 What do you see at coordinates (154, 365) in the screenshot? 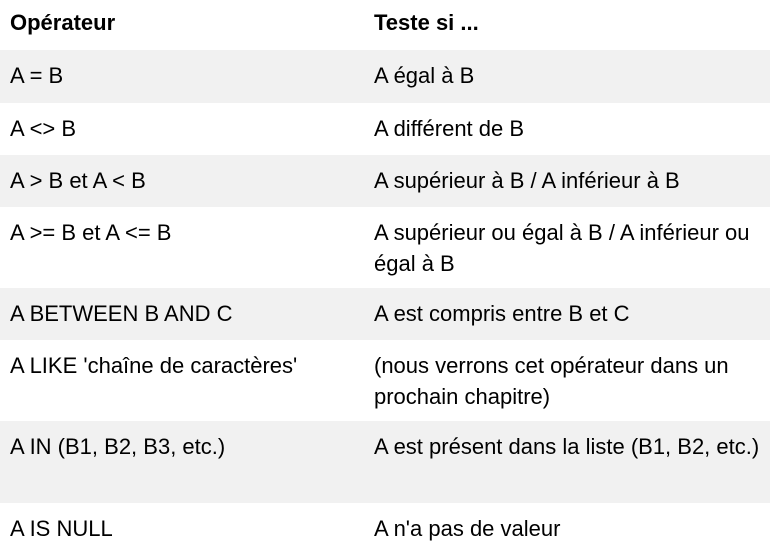
I see `operator-cell: A LIKE 'chaîne de caractères'` at bounding box center [154, 365].